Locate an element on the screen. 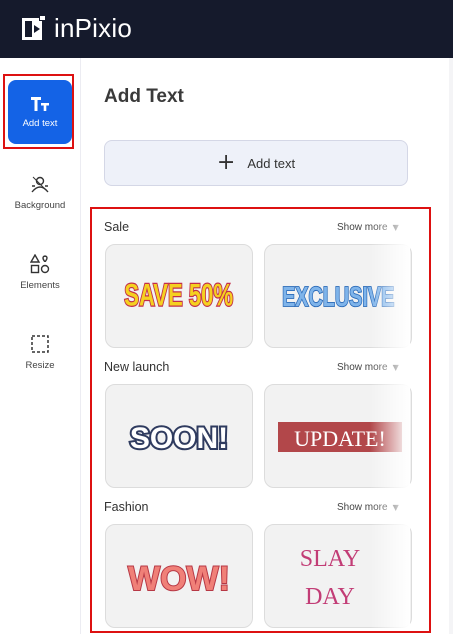 The width and height of the screenshot is (453, 634). text-preset-soon: SOON! is located at coordinates (179, 436).